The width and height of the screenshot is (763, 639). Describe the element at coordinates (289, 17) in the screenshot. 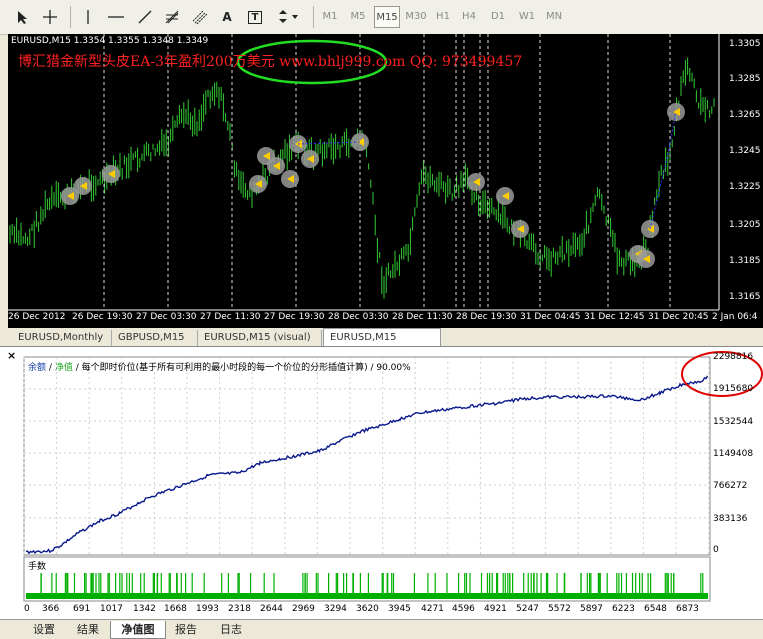

I see `arrows-icon` at that location.